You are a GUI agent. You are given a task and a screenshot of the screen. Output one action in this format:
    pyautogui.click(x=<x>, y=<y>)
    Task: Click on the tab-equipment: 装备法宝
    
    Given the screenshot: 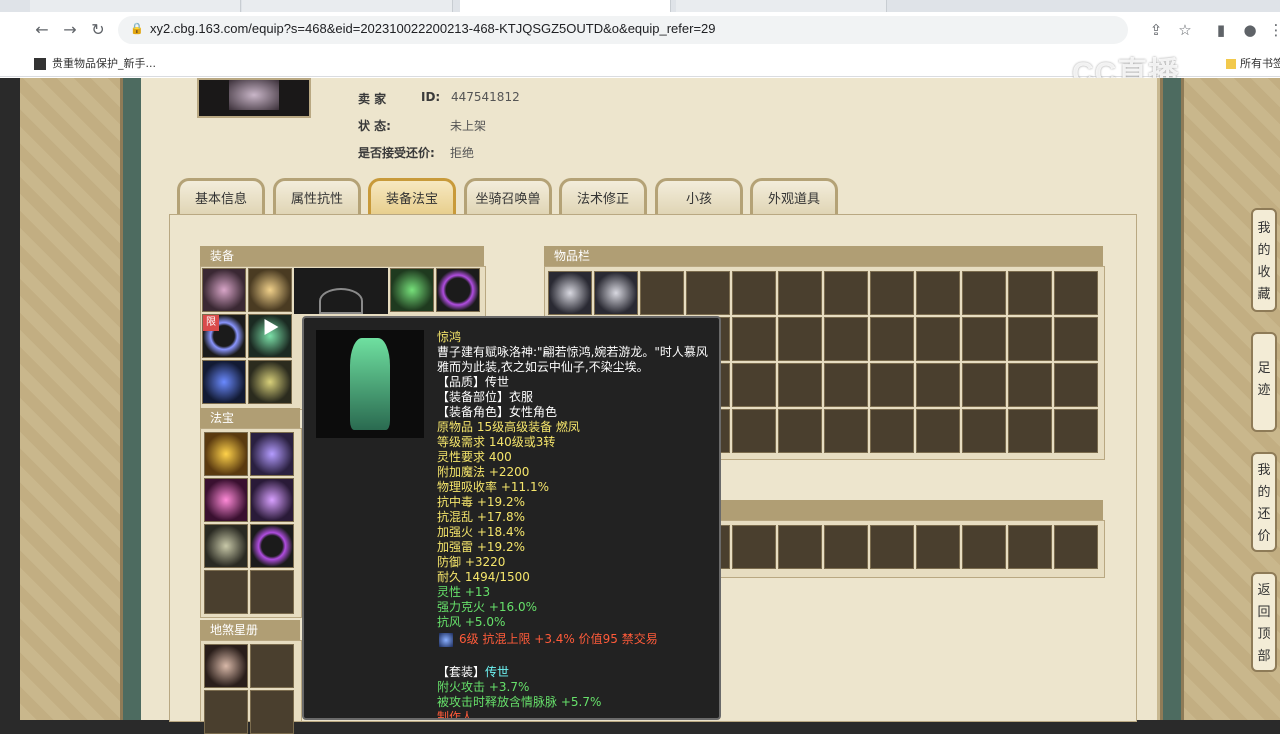 What is the action you would take?
    pyautogui.click(x=412, y=196)
    